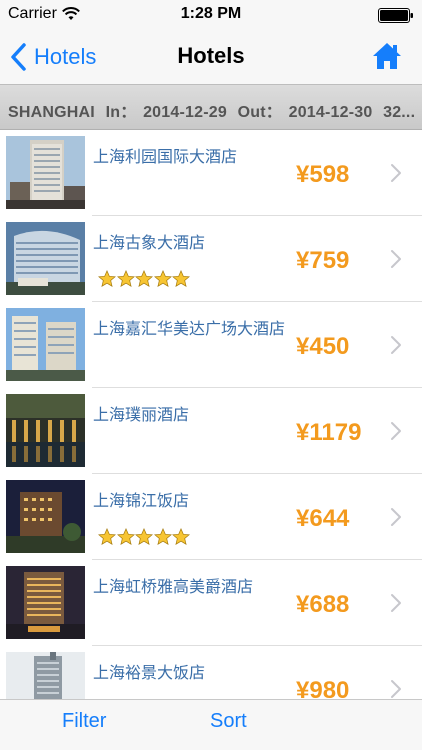 The width and height of the screenshot is (422, 750). What do you see at coordinates (211, 517) in the screenshot?
I see `hotel-row: 上海锦江饭店 ¥644` at bounding box center [211, 517].